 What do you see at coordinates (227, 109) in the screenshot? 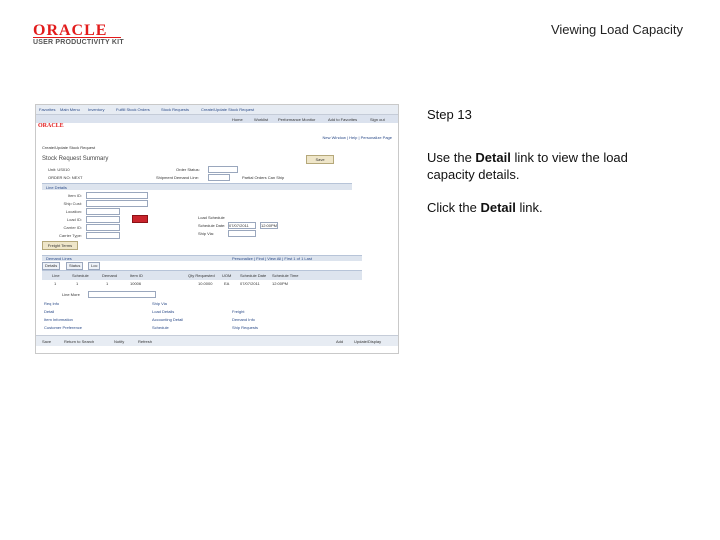
I see `nav-create-update: Create/Update Stock Request` at bounding box center [227, 109].